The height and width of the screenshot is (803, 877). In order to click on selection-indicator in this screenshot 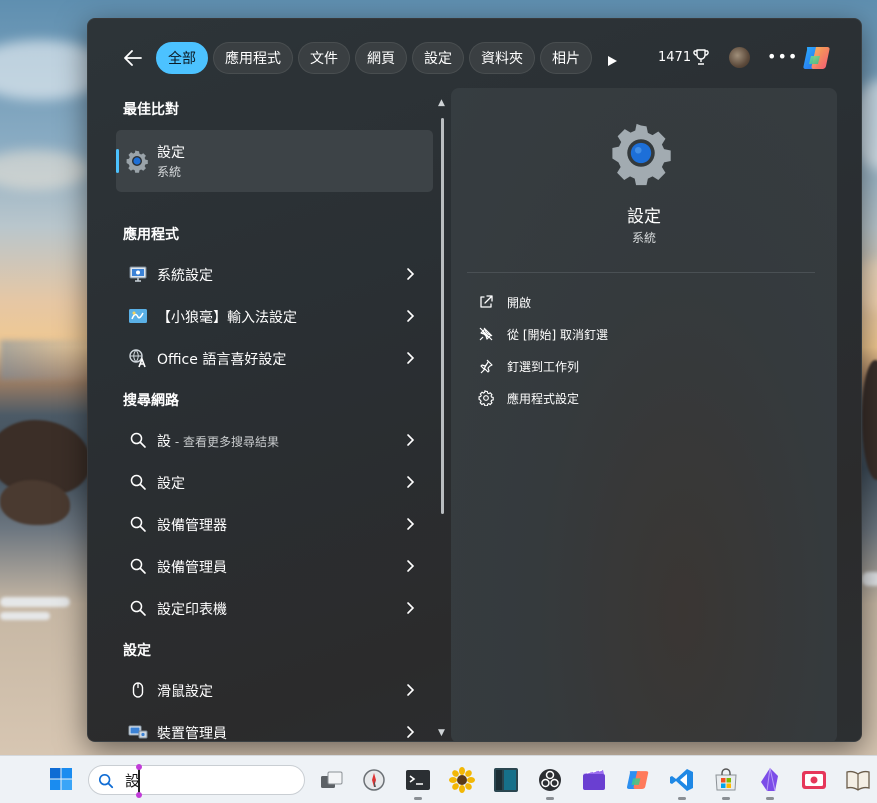, I will do `click(117, 161)`.